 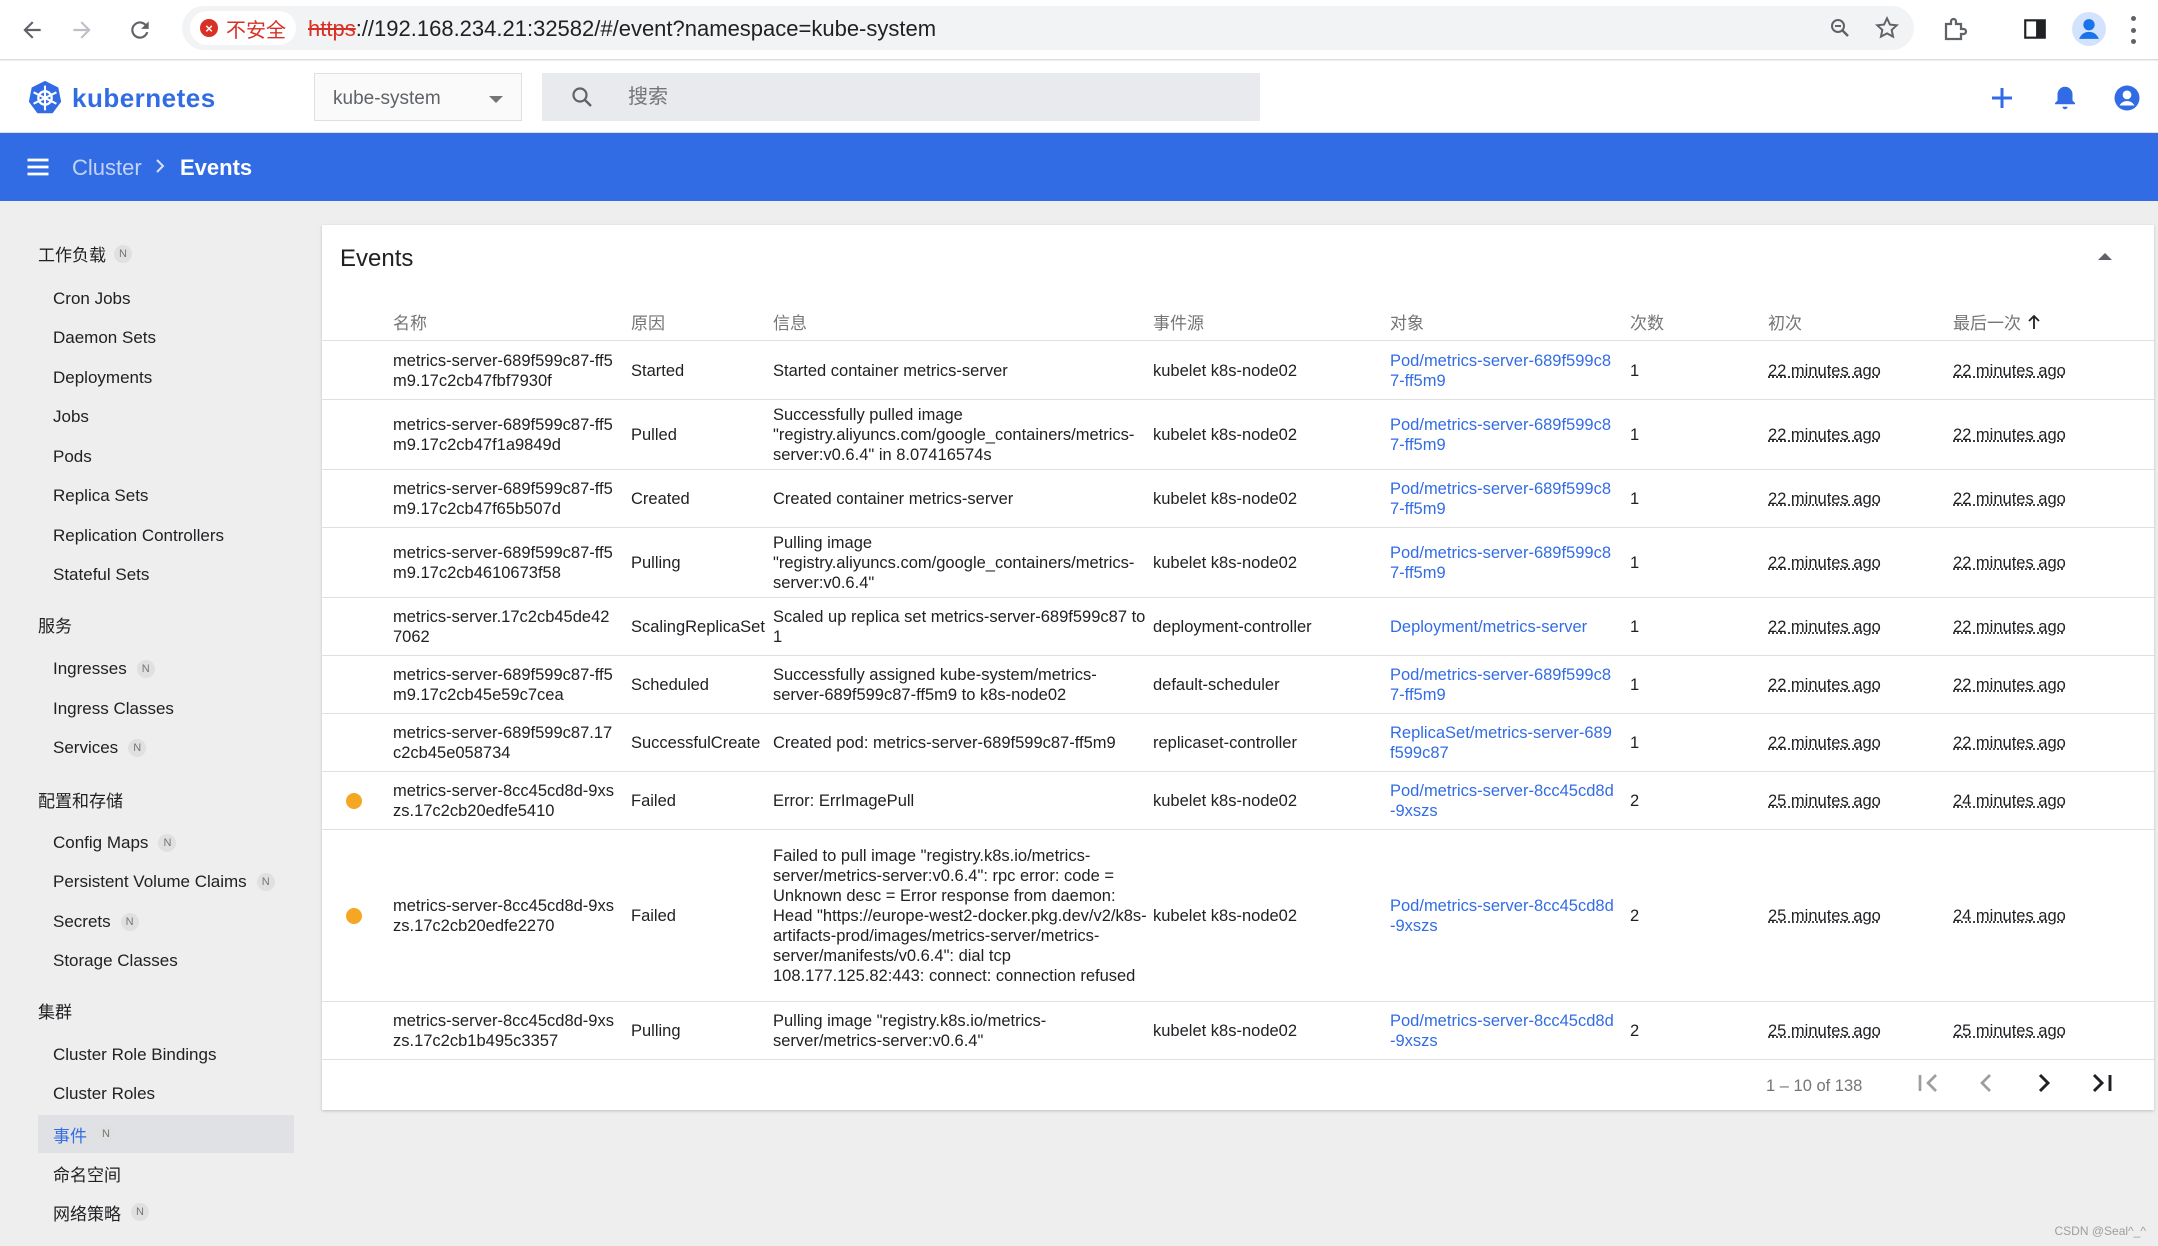 What do you see at coordinates (1232, 626) in the screenshot?
I see `cell-source: deployment-controller` at bounding box center [1232, 626].